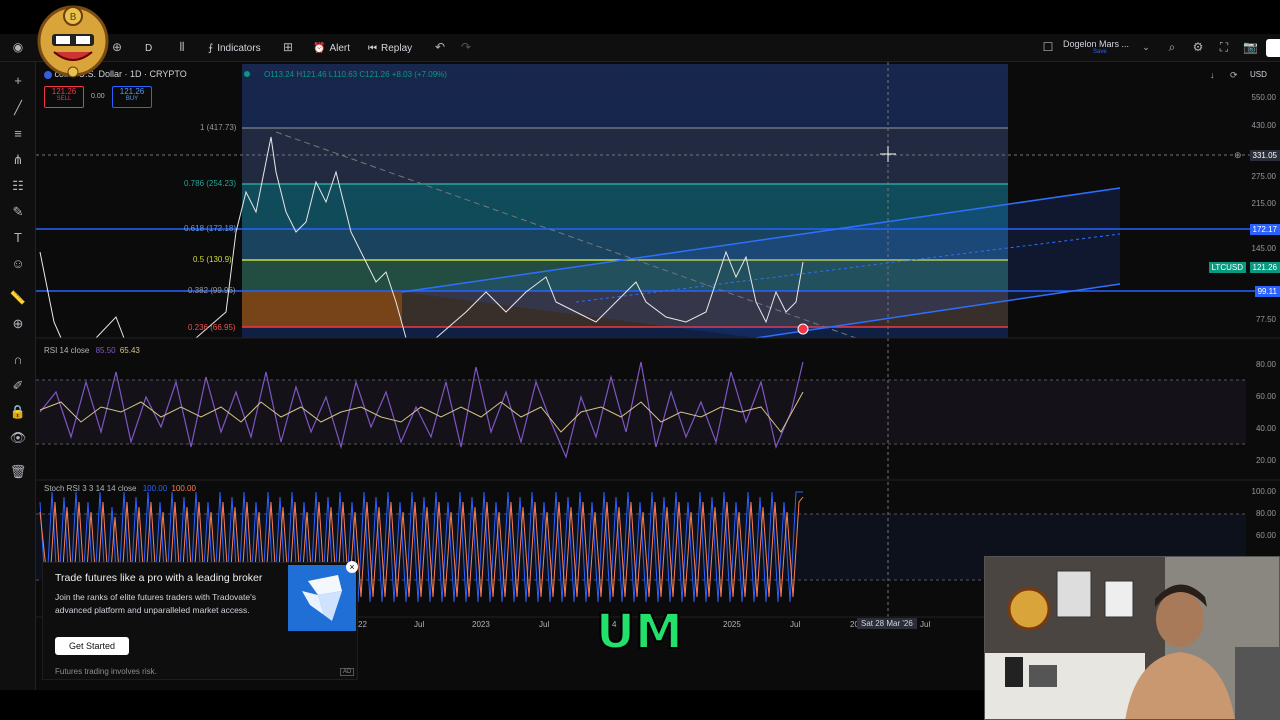 The height and width of the screenshot is (720, 1280). I want to click on webcam-overlay, so click(1132, 638).